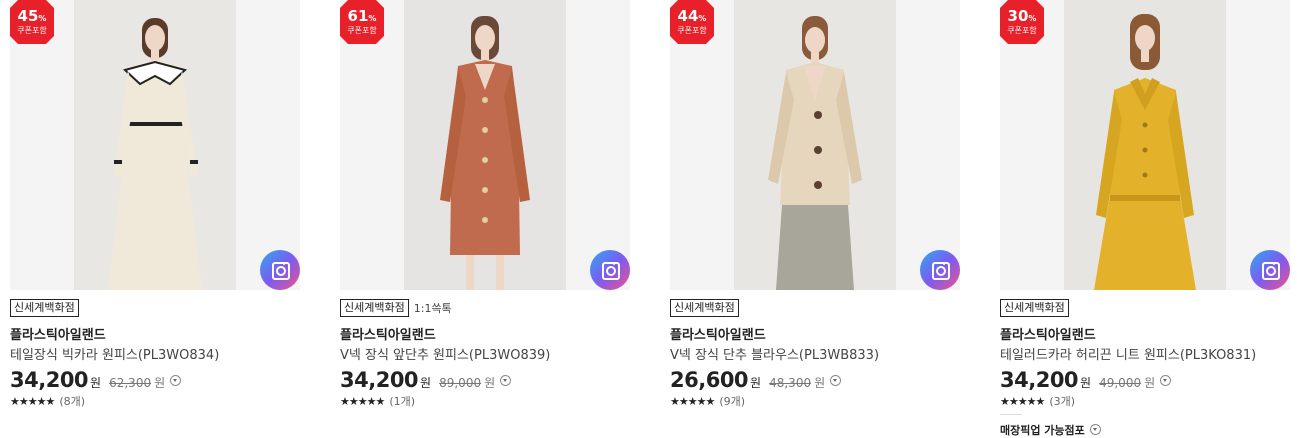 The width and height of the screenshot is (1297, 438). I want to click on price-row: 34,200 원 89,000 원, so click(426, 380).